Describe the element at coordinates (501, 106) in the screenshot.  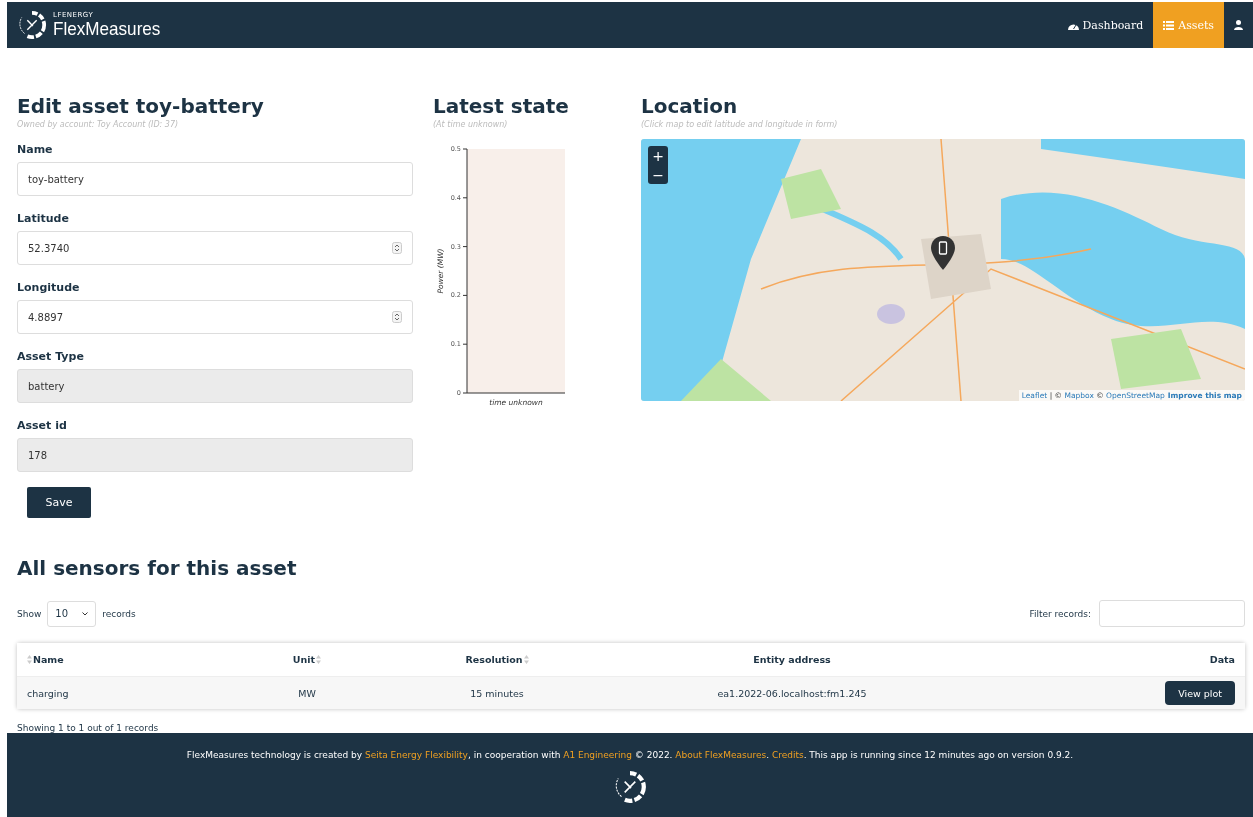
I see `section-title: Latest state` at that location.